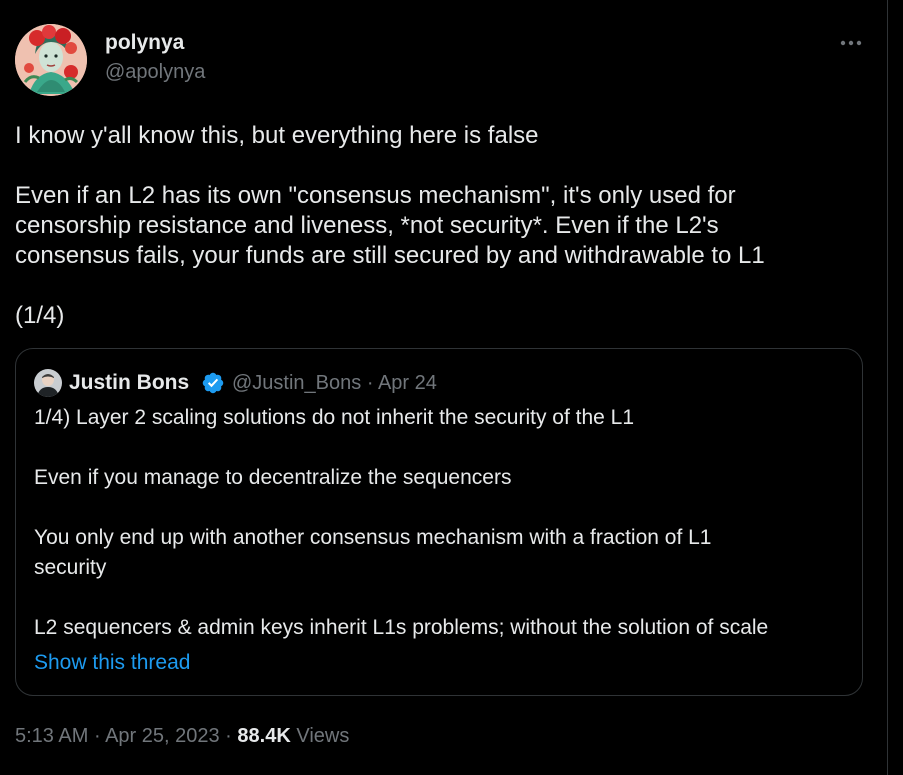 The width and height of the screenshot is (903, 775). I want to click on tweet-date: Apr 25, 2023, so click(162, 736).